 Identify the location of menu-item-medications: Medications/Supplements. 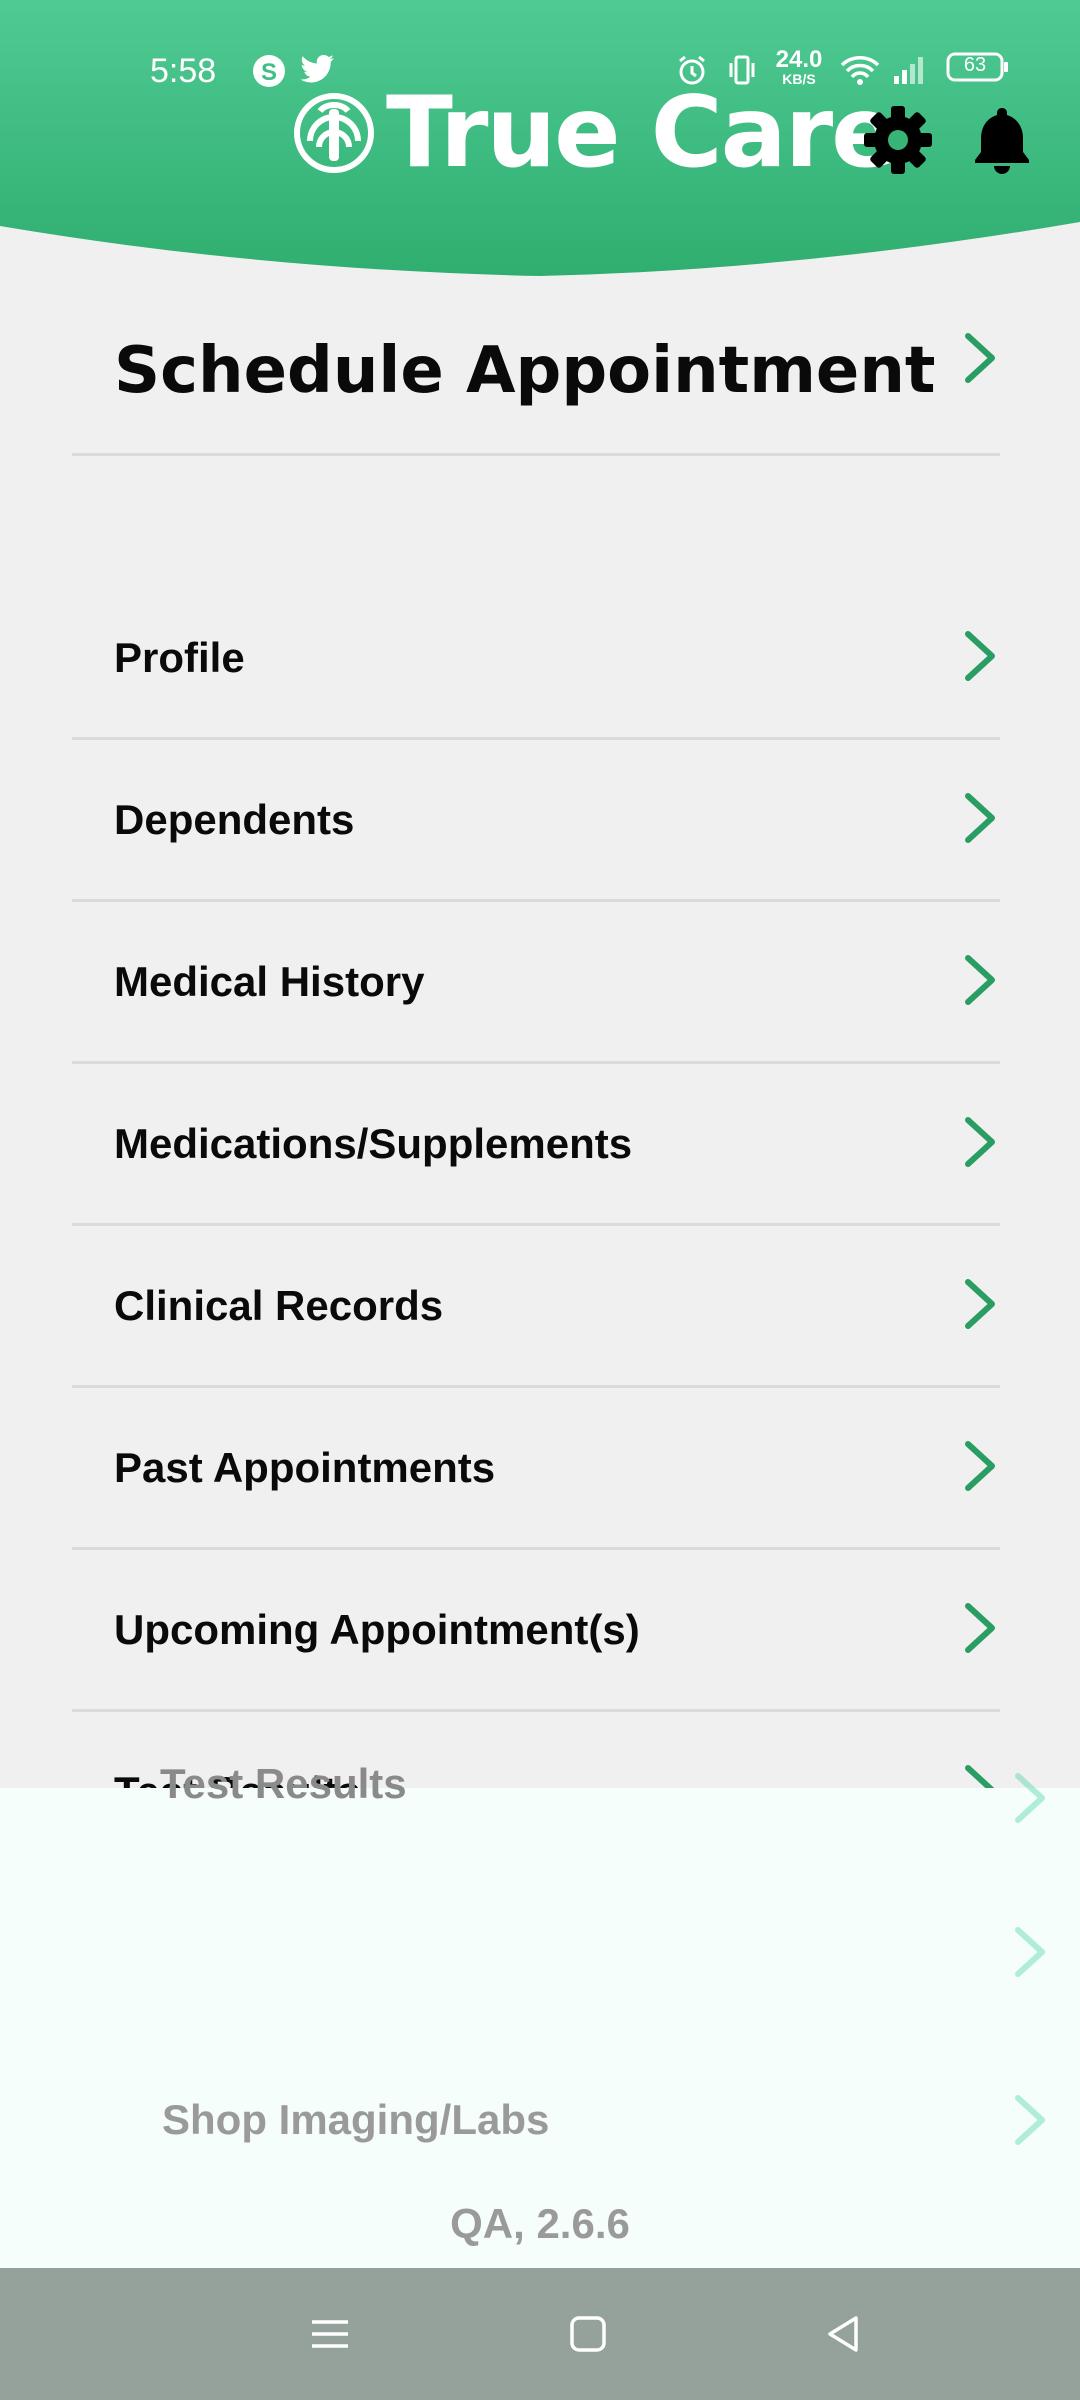
(536, 1145).